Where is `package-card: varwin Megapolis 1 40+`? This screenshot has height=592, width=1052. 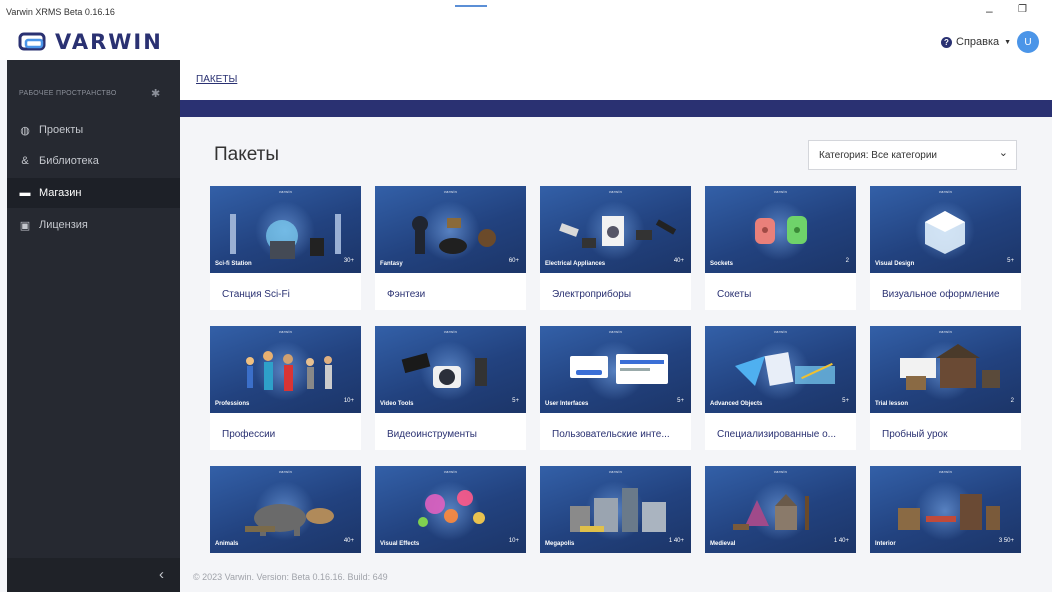
package-card: varwin Megapolis 1 40+ is located at coordinates (615, 509).